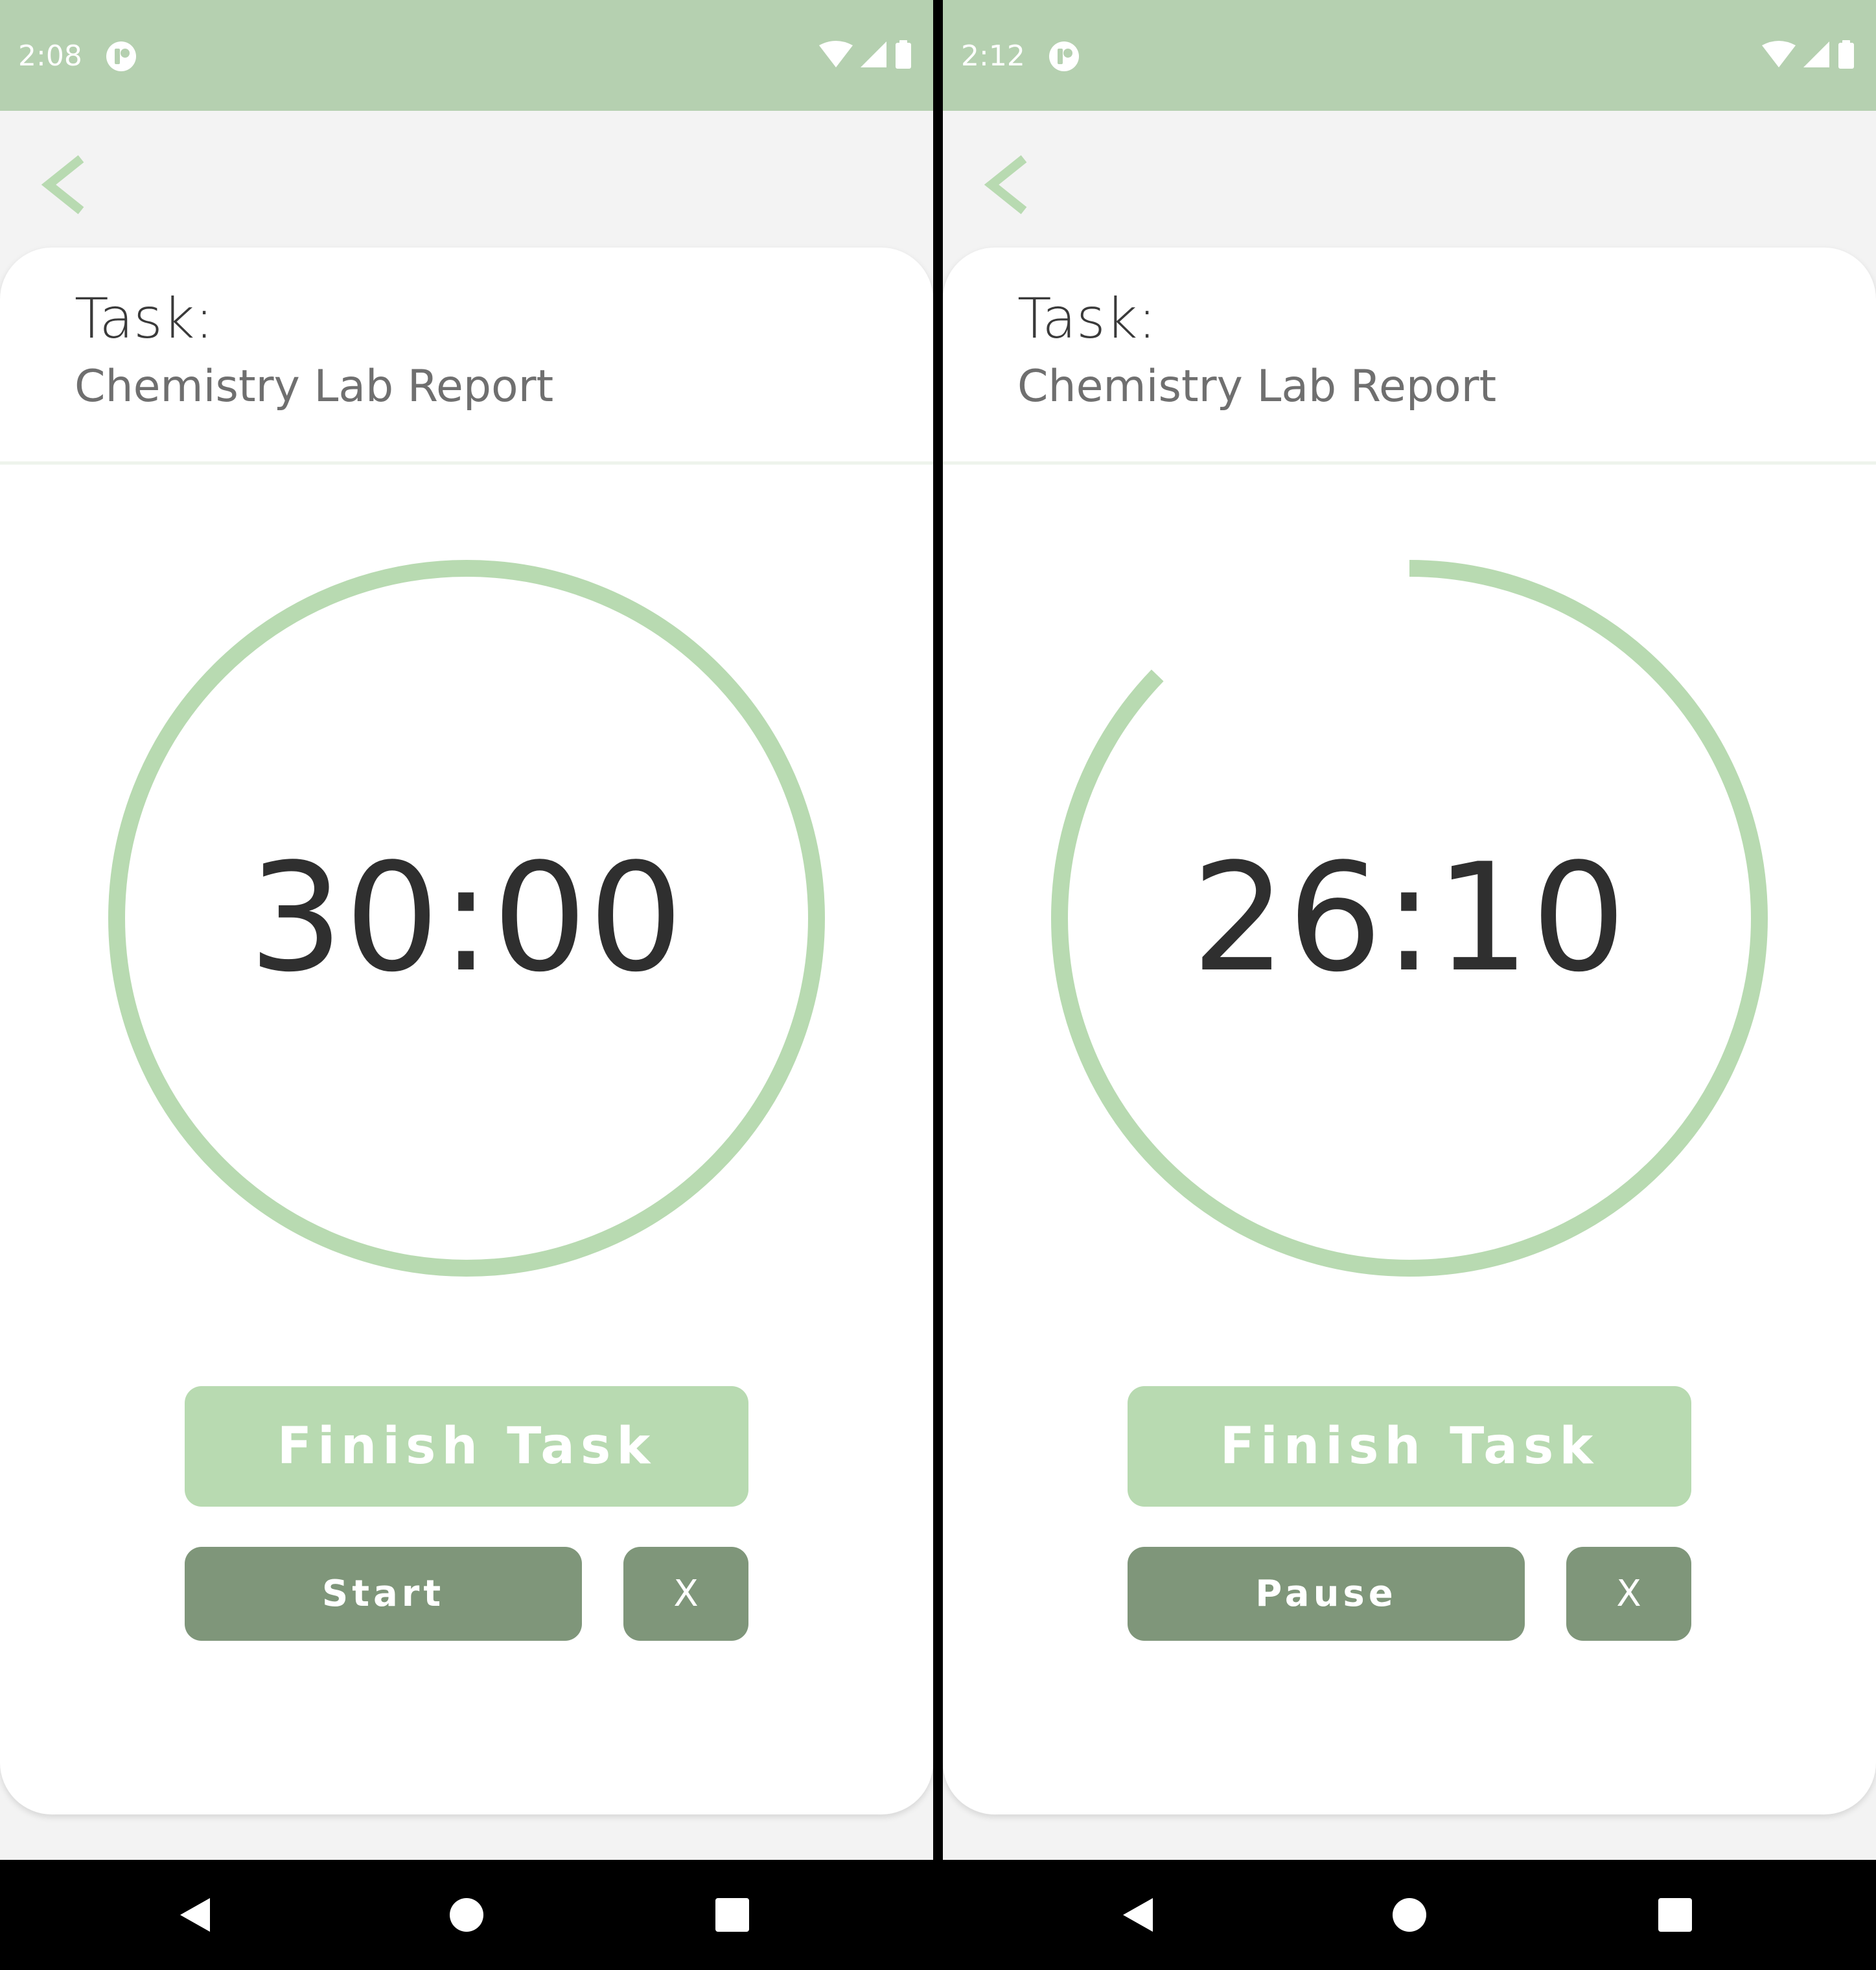 The image size is (1876, 1970). I want to click on navigation-bar, so click(938, 1915).